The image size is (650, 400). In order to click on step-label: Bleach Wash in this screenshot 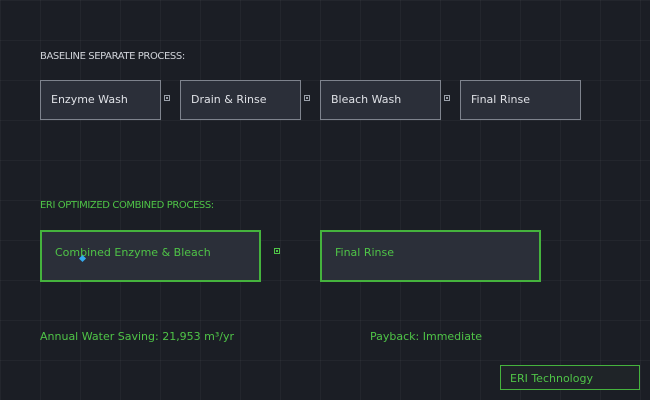, I will do `click(366, 99)`.